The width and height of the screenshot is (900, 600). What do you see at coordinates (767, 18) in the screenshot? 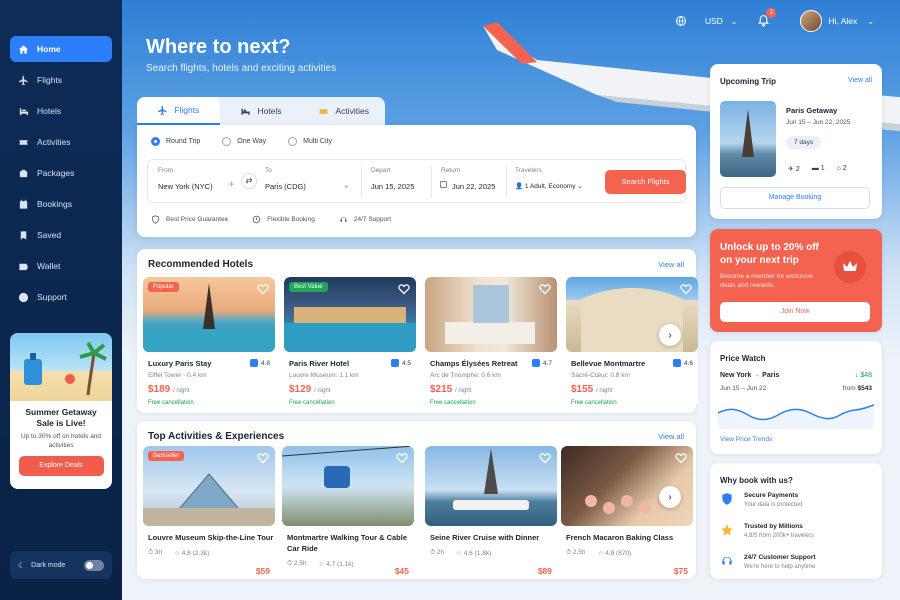
I see `bell-icon: 2` at bounding box center [767, 18].